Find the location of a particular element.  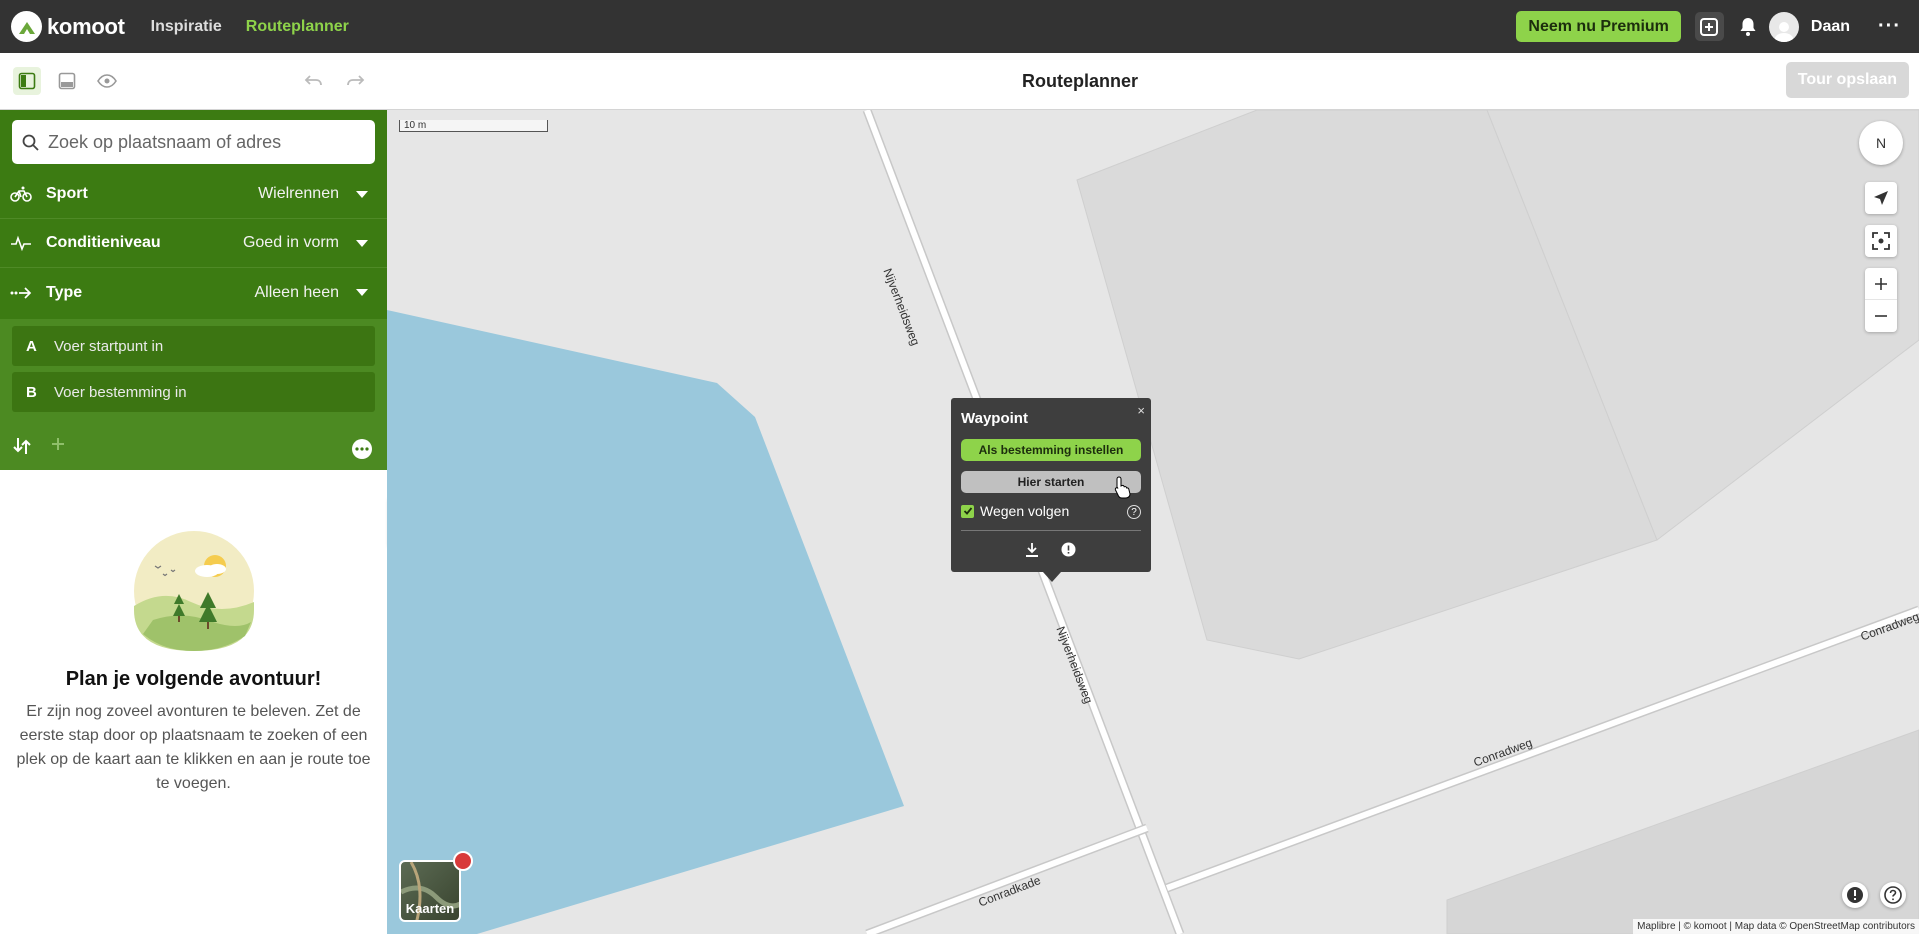

nav-inspiratie: Inspiratie is located at coordinates (186, 27).